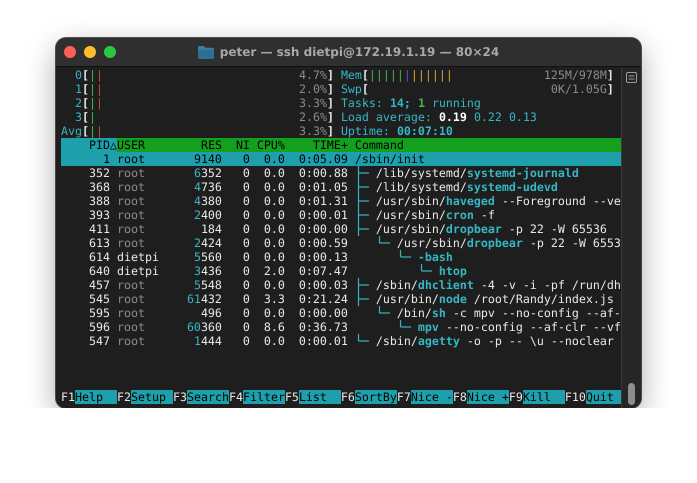 The image size is (697, 483). What do you see at coordinates (236, 145) in the screenshot?
I see `column-header: NI` at bounding box center [236, 145].